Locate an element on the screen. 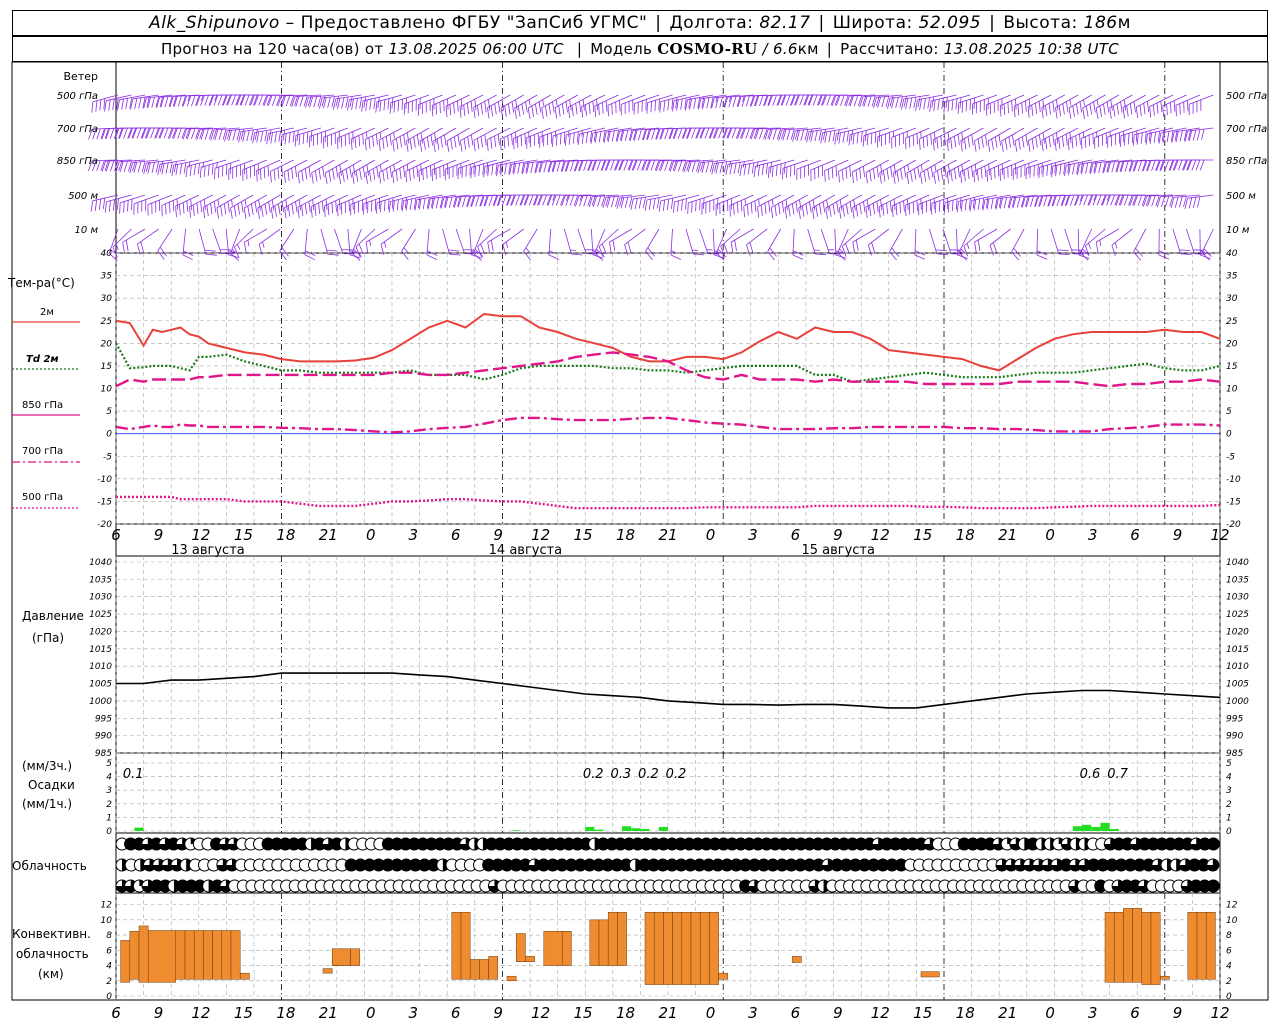 The width and height of the screenshot is (1280, 1024). precip-title: Осадки is located at coordinates (51, 785).